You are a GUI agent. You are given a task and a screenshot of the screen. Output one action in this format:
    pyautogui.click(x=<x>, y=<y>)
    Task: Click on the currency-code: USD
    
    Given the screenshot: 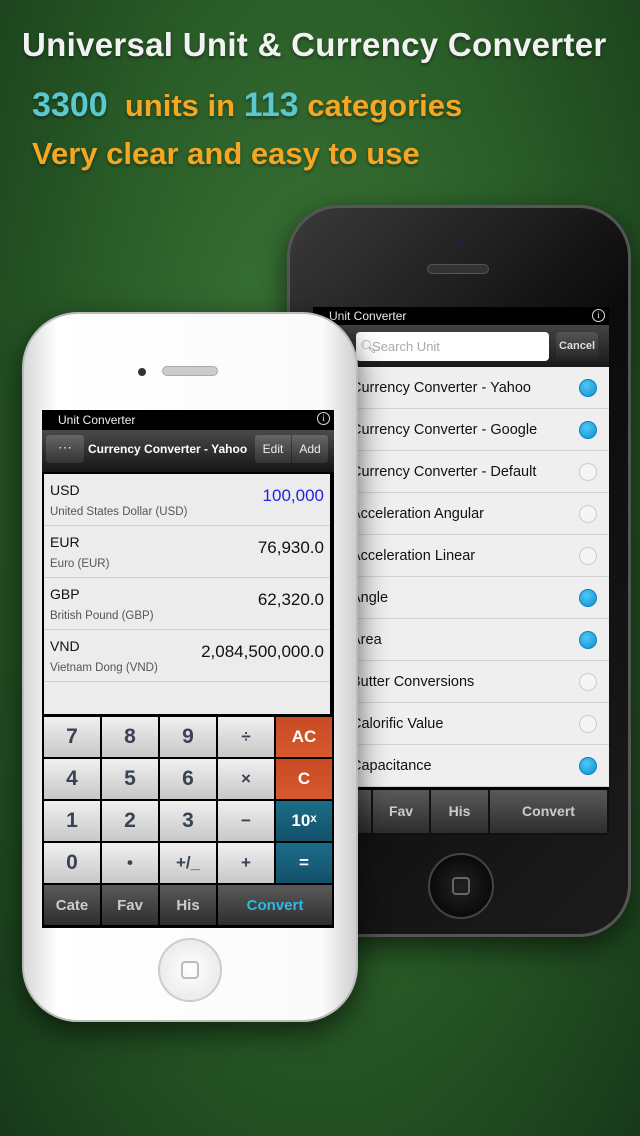 What is the action you would take?
    pyautogui.click(x=65, y=490)
    